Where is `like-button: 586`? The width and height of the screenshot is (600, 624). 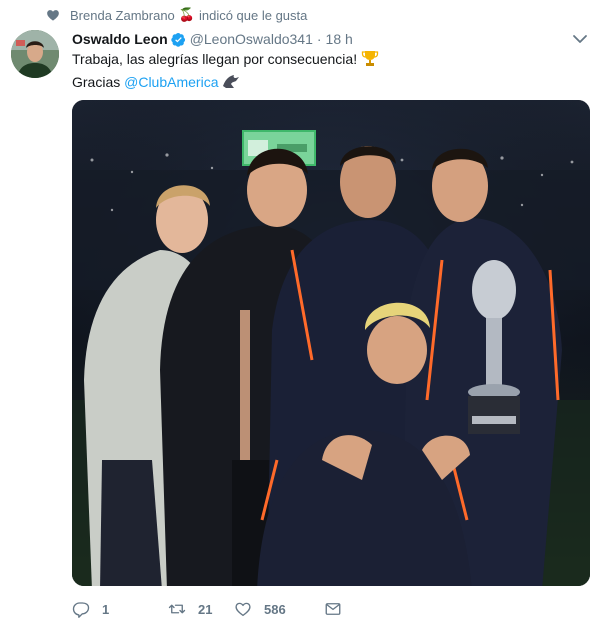
like-button: 586 is located at coordinates (279, 609).